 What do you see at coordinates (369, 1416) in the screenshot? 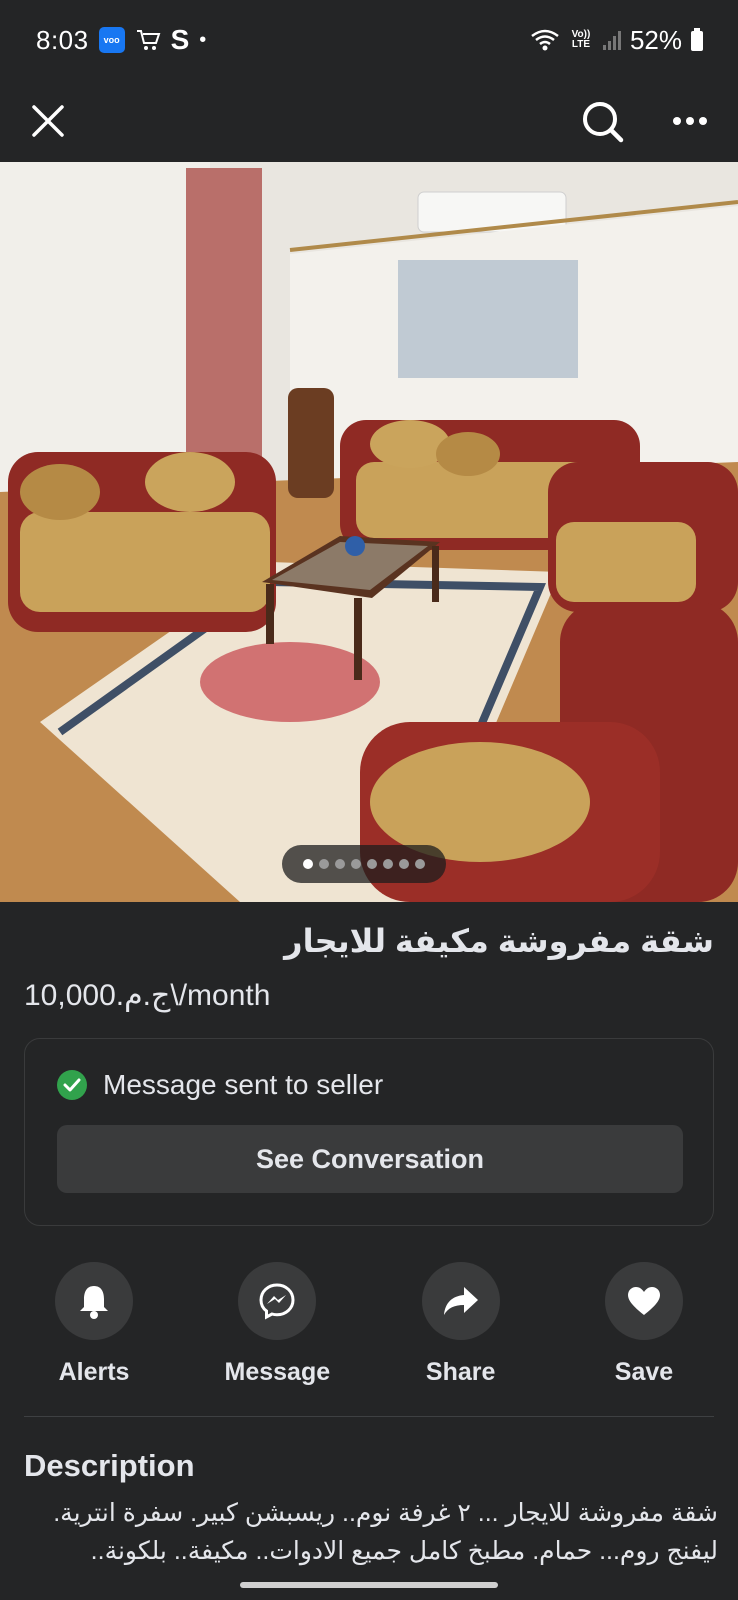
I see `section-divider` at bounding box center [369, 1416].